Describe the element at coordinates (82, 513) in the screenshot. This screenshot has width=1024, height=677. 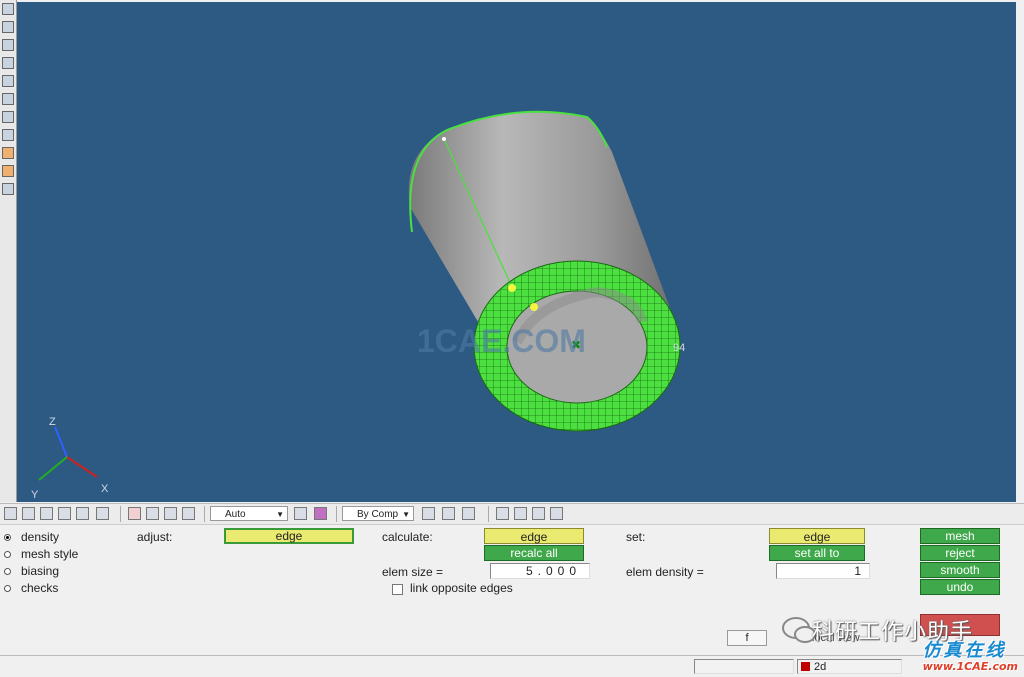
I see `export-icon` at that location.